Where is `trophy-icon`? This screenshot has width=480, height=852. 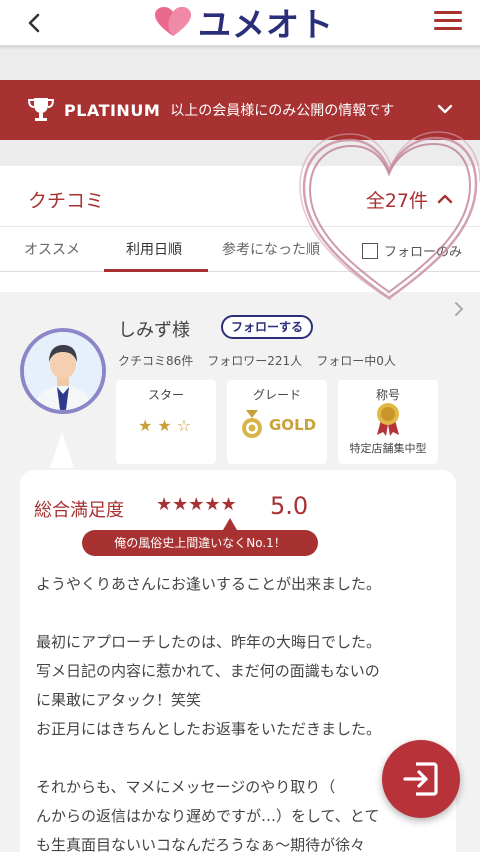
trophy-icon is located at coordinates (41, 109).